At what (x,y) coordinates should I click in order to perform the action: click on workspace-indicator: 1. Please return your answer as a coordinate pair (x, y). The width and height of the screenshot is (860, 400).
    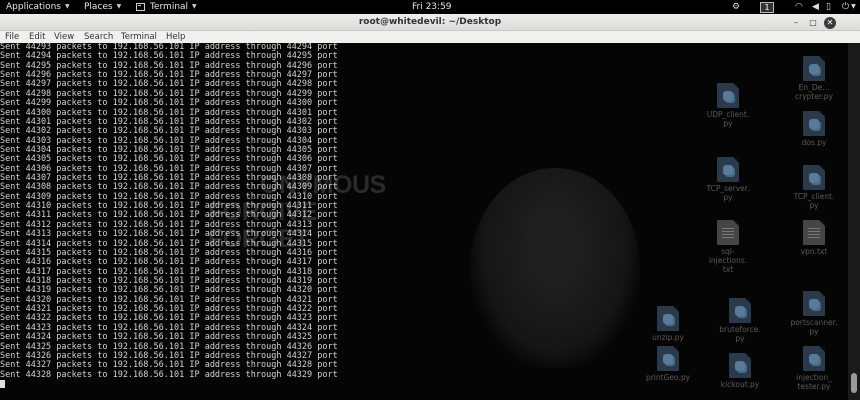
    Looking at the image, I should click on (767, 7).